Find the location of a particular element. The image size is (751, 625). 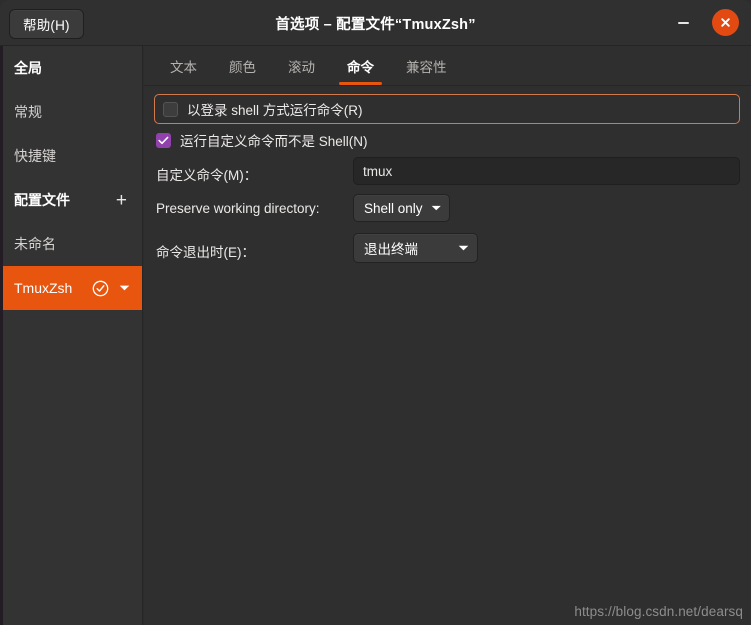

sidebar-item-label: 配置文件 is located at coordinates (42, 200).